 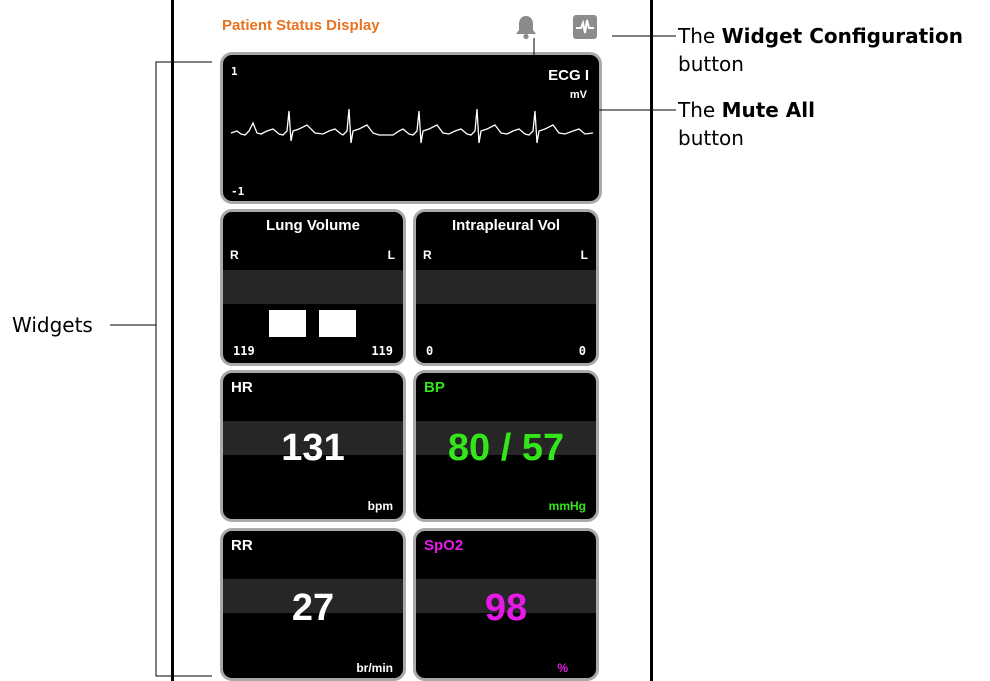 What do you see at coordinates (562, 668) in the screenshot?
I see `spo2-unit: %` at bounding box center [562, 668].